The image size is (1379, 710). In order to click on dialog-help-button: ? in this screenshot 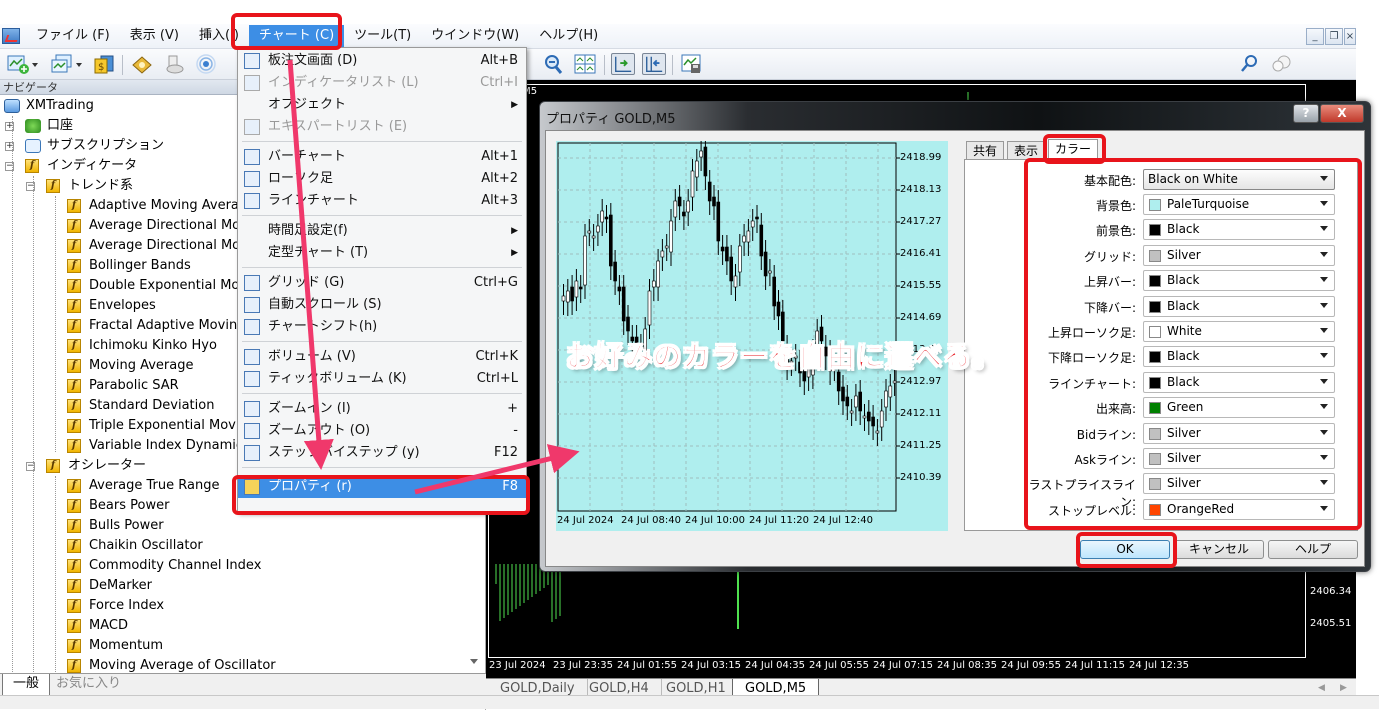, I will do `click(1306, 113)`.